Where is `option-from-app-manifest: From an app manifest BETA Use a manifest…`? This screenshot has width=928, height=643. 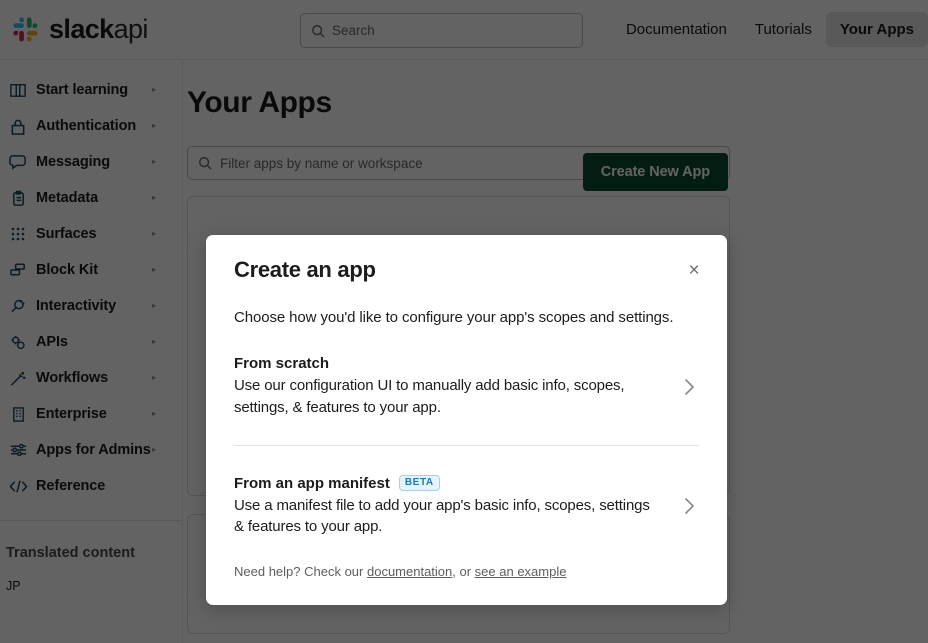 option-from-app-manifest: From an app manifest BETA Use a manifest… is located at coordinates (466, 492).